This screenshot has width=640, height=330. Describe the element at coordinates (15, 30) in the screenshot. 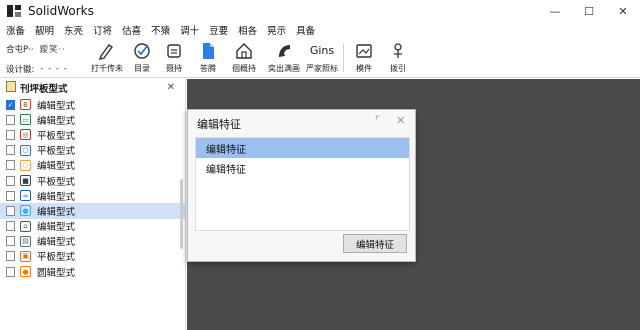

I see `menu-item: 涨备` at that location.